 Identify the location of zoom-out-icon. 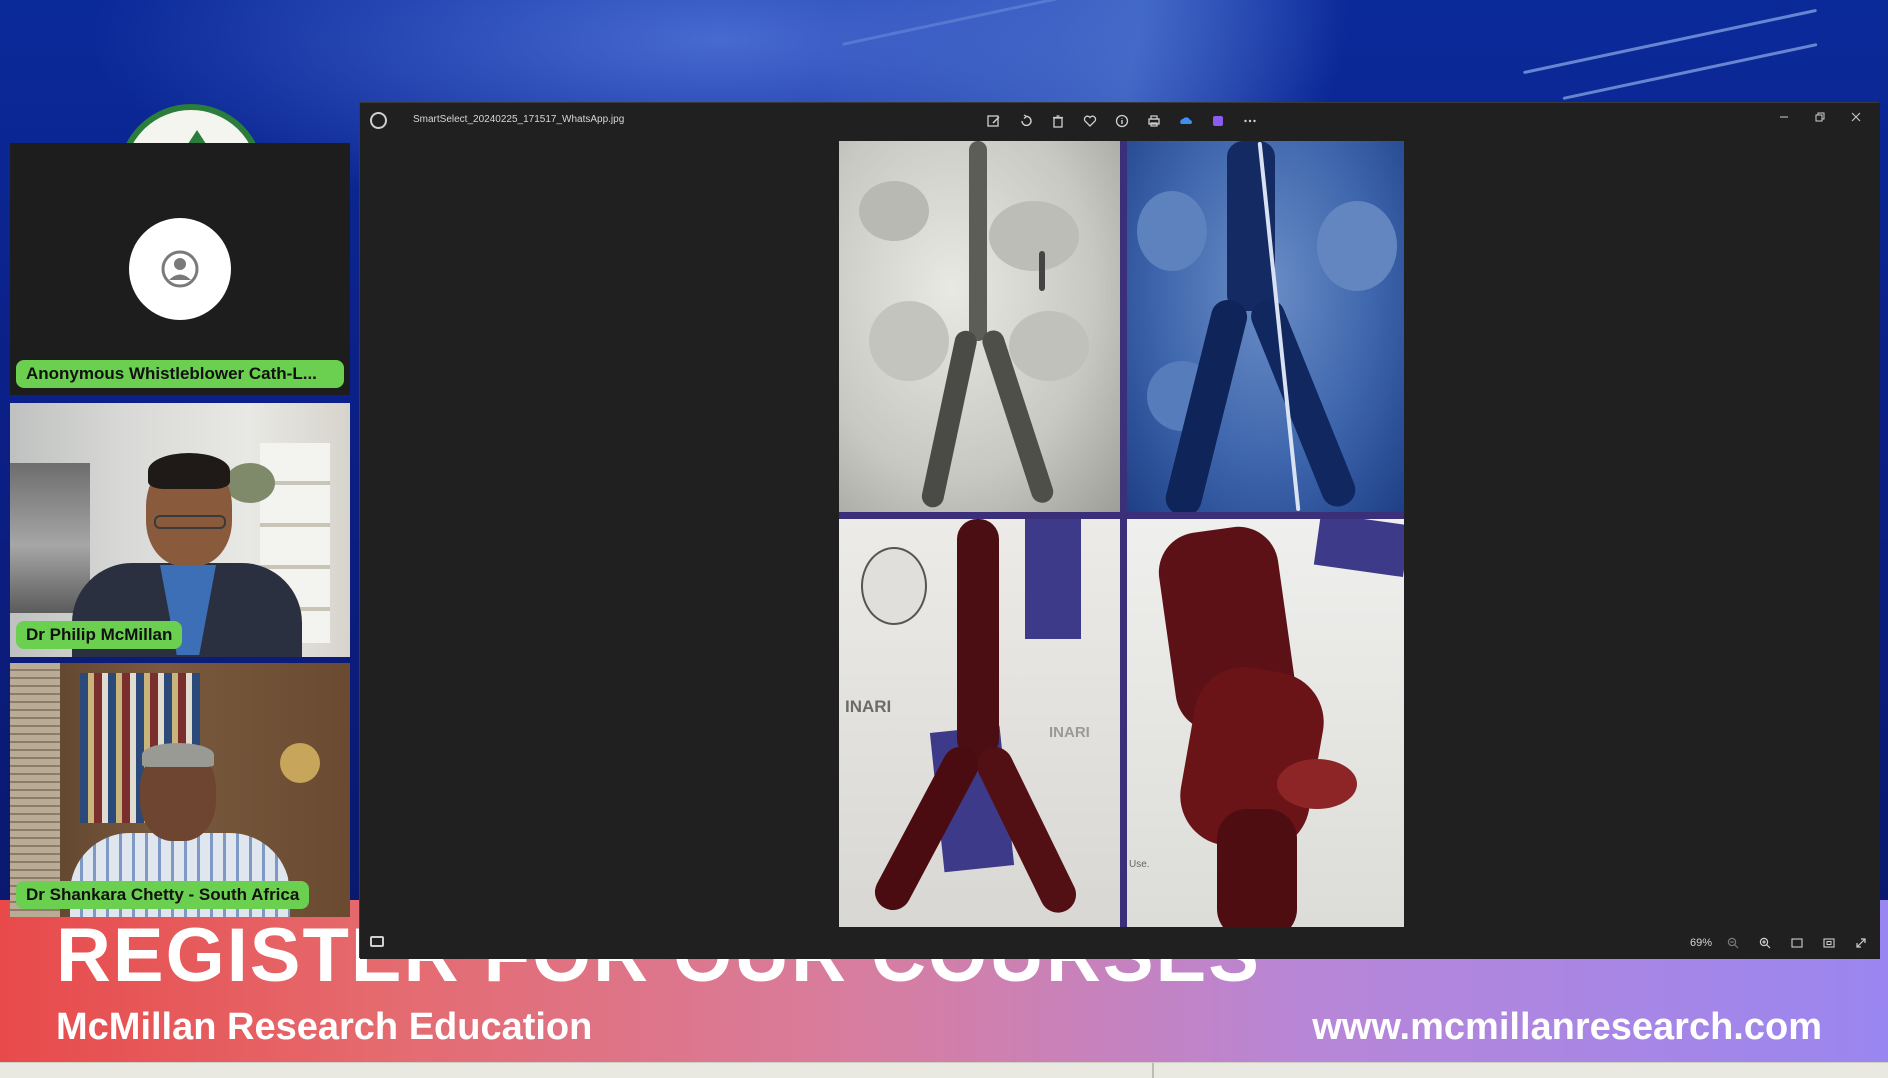
(1733, 943).